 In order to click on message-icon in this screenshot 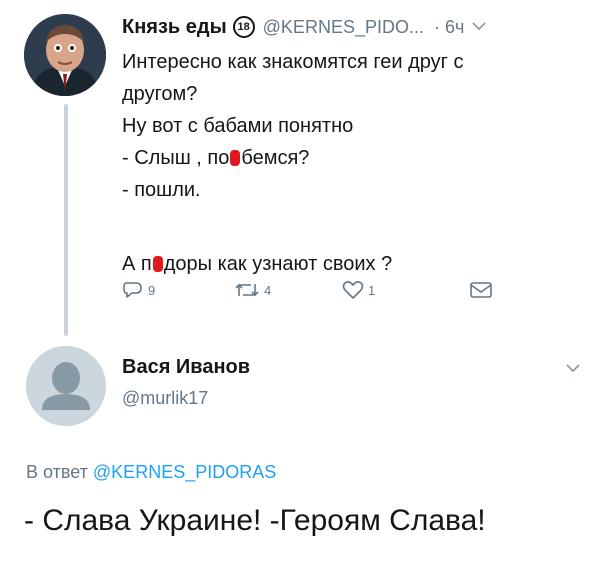, I will do `click(481, 290)`.